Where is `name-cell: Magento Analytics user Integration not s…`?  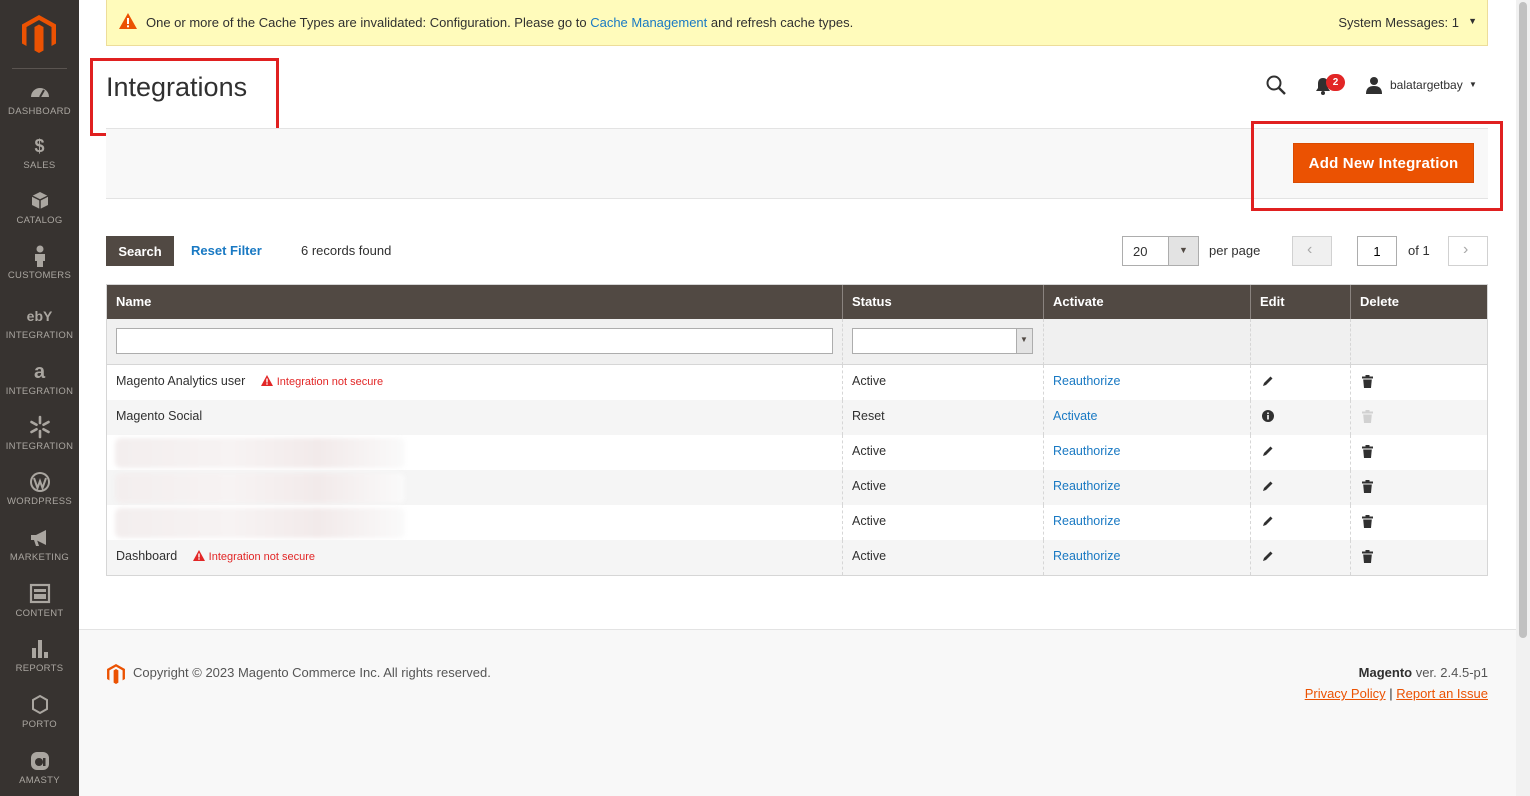
name-cell: Magento Analytics user Integration not s… is located at coordinates (475, 382).